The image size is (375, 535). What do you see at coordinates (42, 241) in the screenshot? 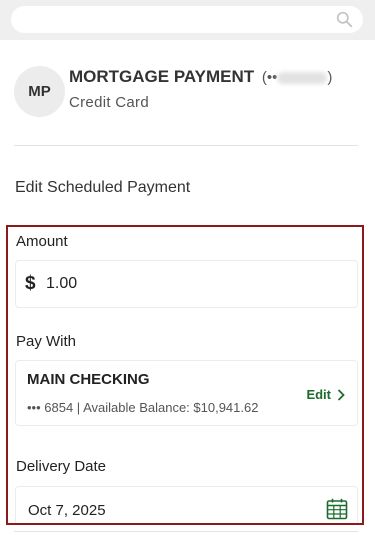
I see `amount-label: Amount` at bounding box center [42, 241].